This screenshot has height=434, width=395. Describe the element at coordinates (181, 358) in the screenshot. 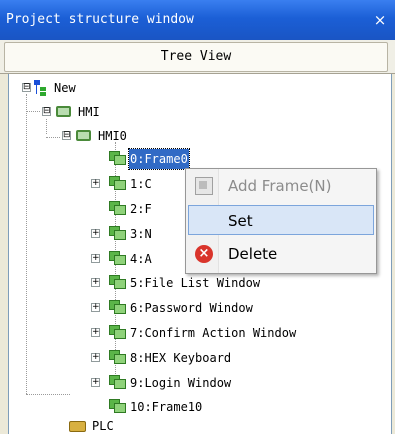

I see `tree-node-label: 8:HEX Keyboard` at that location.